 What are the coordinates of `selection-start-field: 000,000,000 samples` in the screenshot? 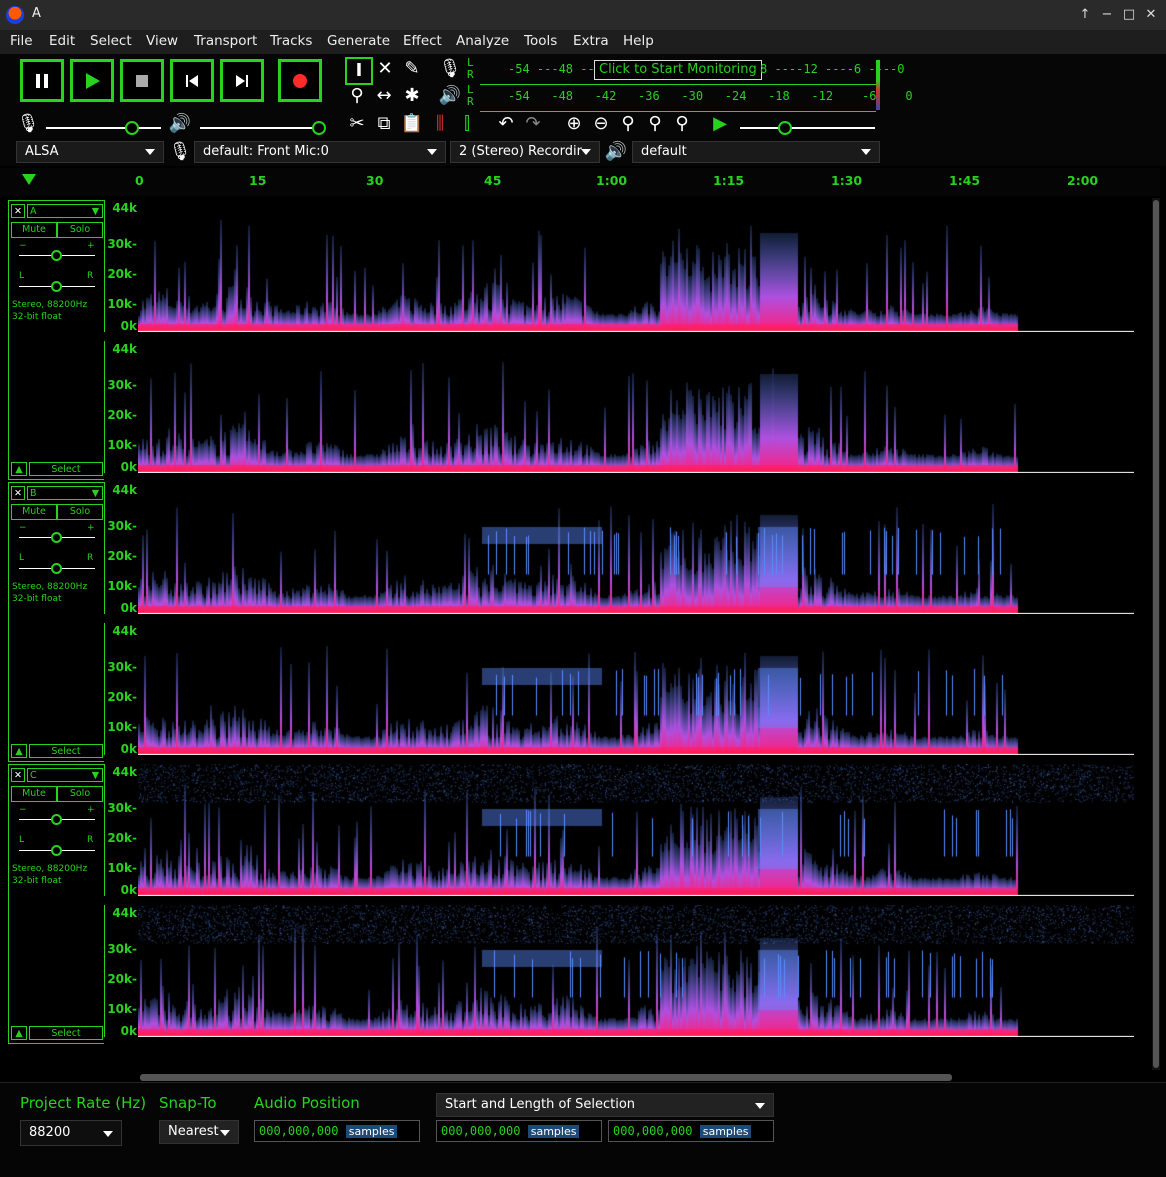 It's located at (519, 1131).